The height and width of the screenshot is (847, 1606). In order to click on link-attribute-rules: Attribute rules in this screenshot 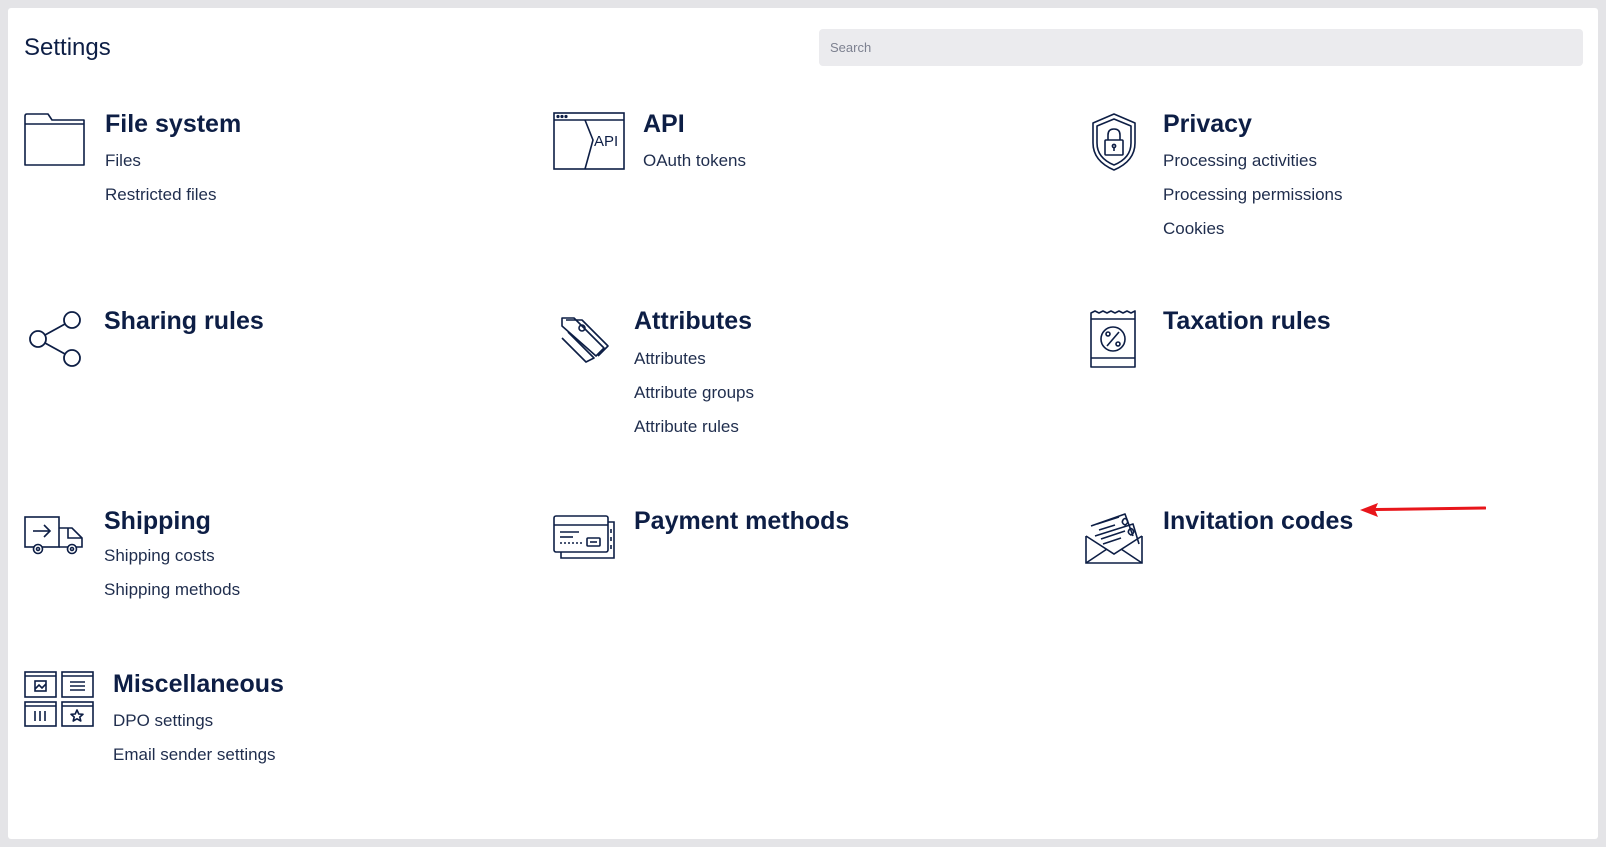, I will do `click(694, 434)`.